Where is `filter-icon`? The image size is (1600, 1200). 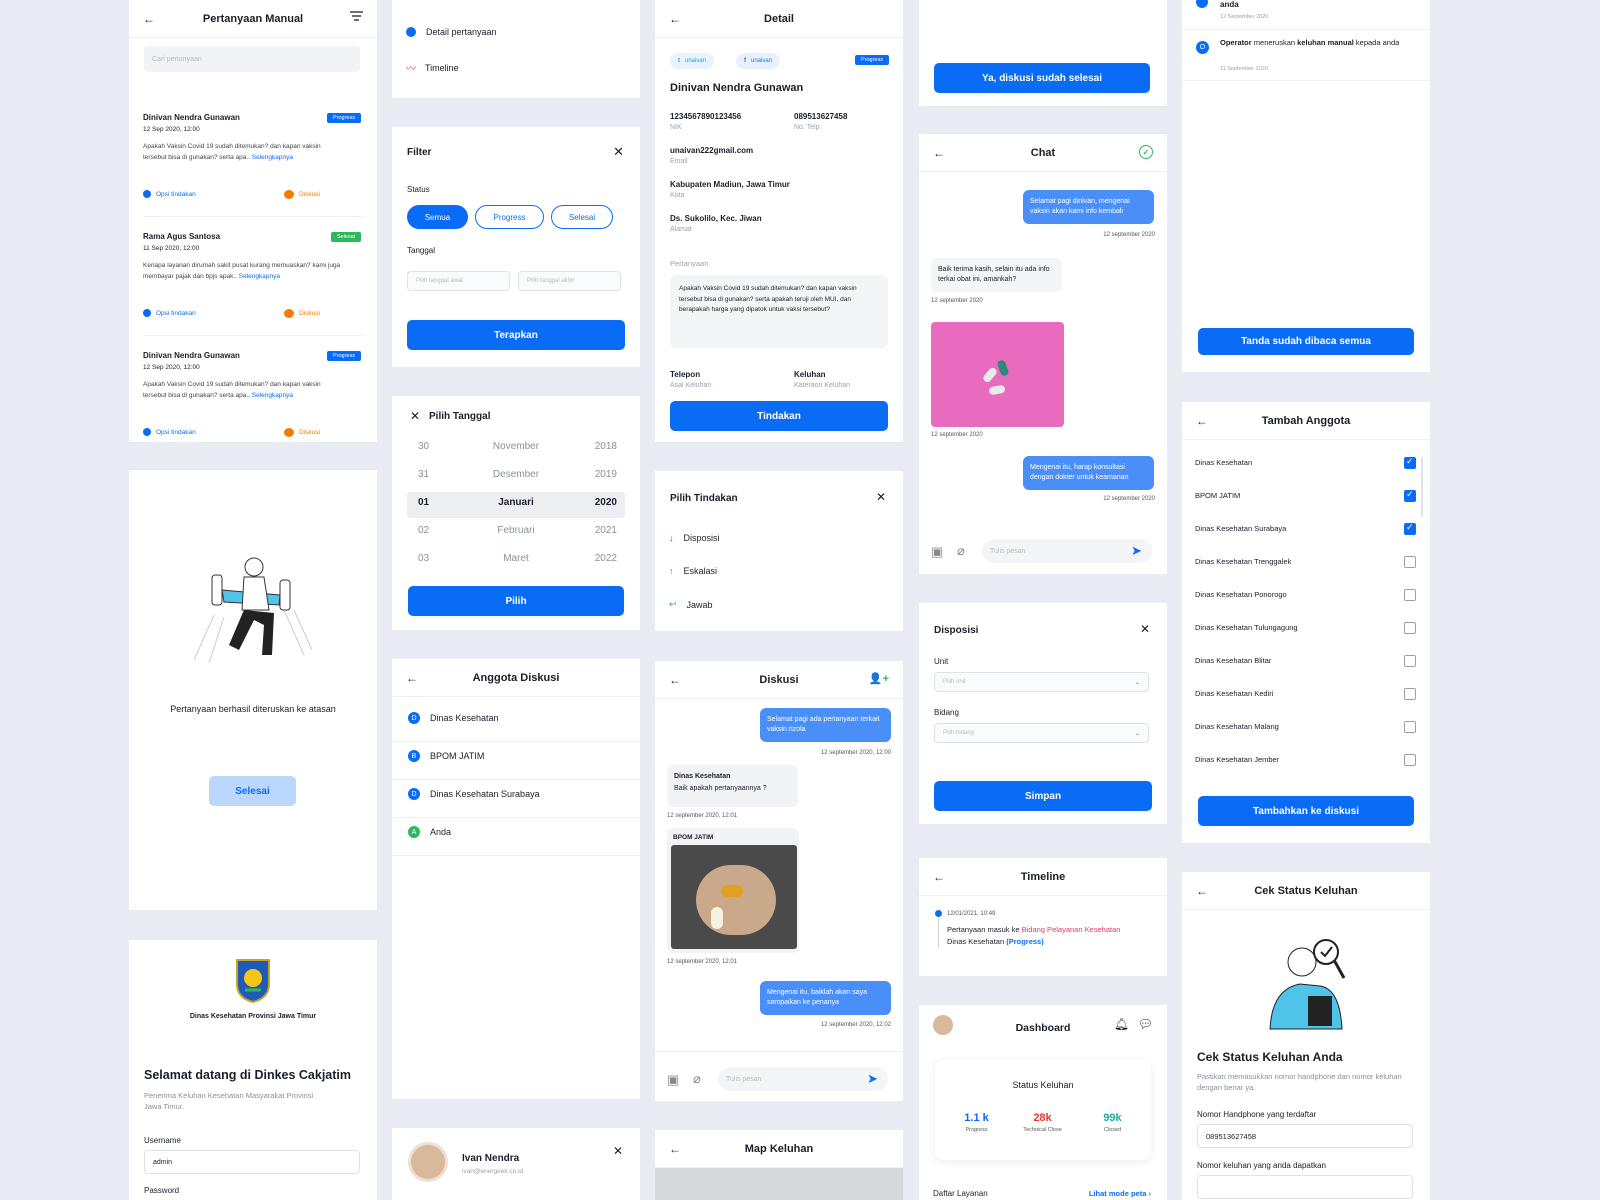 filter-icon is located at coordinates (356, 17).